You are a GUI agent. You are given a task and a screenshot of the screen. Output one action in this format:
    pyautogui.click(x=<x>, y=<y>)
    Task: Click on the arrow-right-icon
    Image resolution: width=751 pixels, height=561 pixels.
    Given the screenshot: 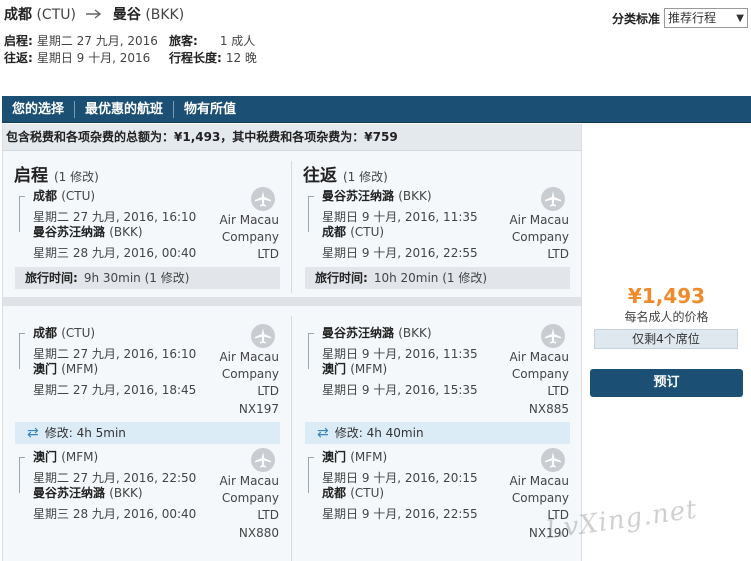 What is the action you would take?
    pyautogui.click(x=94, y=15)
    